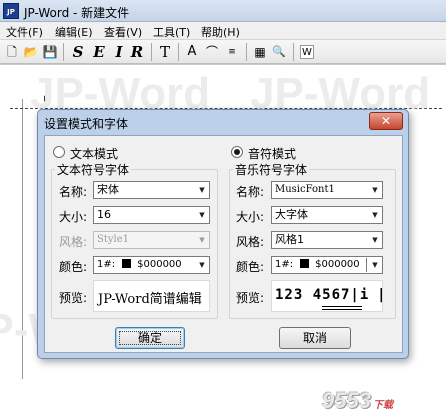 The width and height of the screenshot is (446, 418). Describe the element at coordinates (73, 192) in the screenshot. I see `text-font-name-label: 名称:` at that location.